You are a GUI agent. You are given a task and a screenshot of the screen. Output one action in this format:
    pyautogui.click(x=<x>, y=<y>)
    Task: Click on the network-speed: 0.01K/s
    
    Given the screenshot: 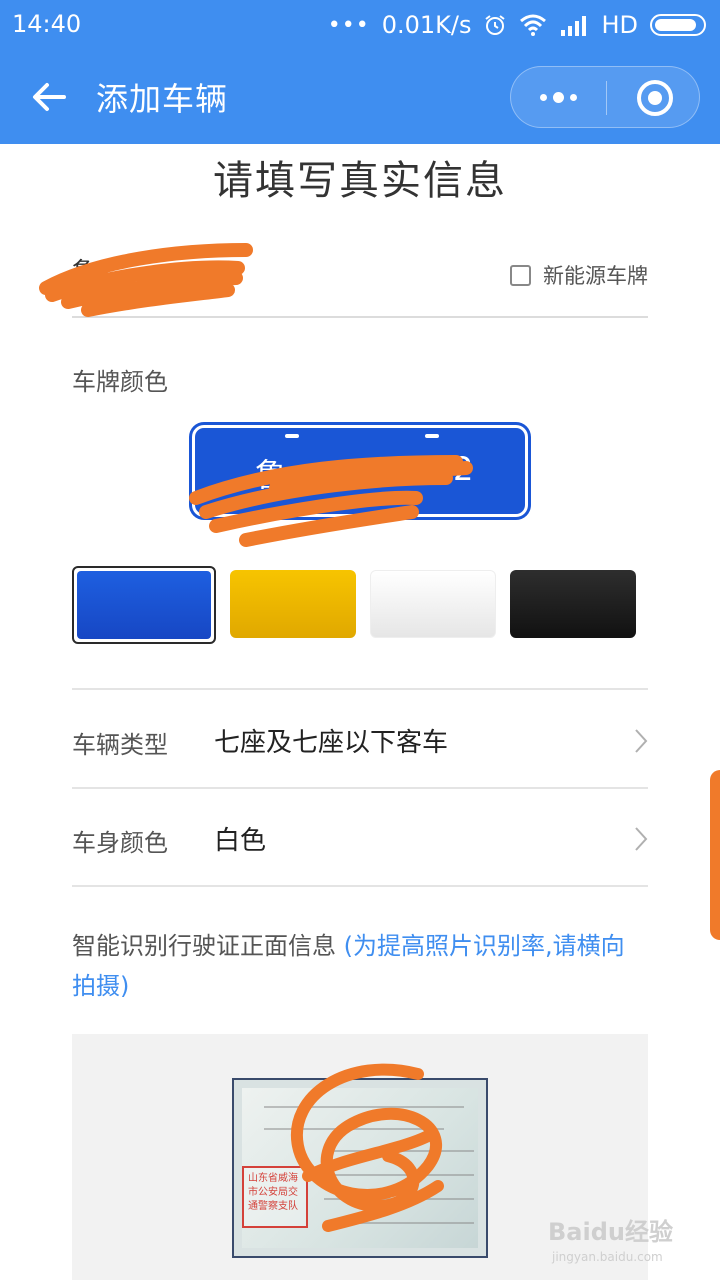 What is the action you would take?
    pyautogui.click(x=426, y=25)
    